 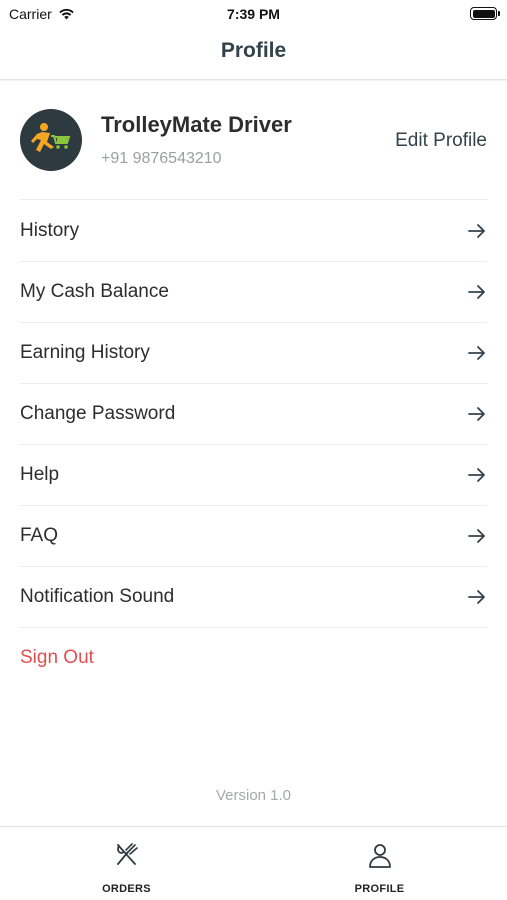 I want to click on menu-item-label: My Cash Balance, so click(x=94, y=291).